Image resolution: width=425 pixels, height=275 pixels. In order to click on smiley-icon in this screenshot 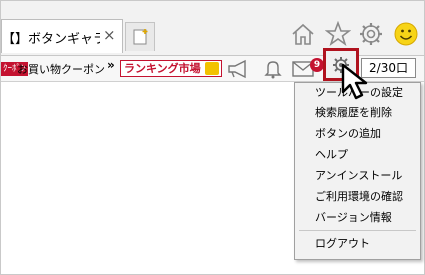, I will do `click(406, 34)`.